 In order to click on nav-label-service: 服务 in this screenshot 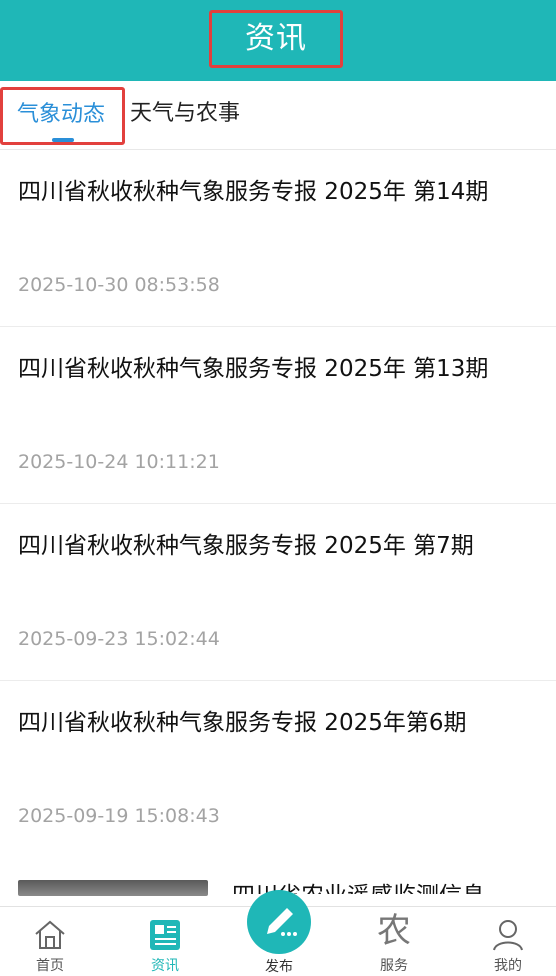, I will do `click(394, 966)`.